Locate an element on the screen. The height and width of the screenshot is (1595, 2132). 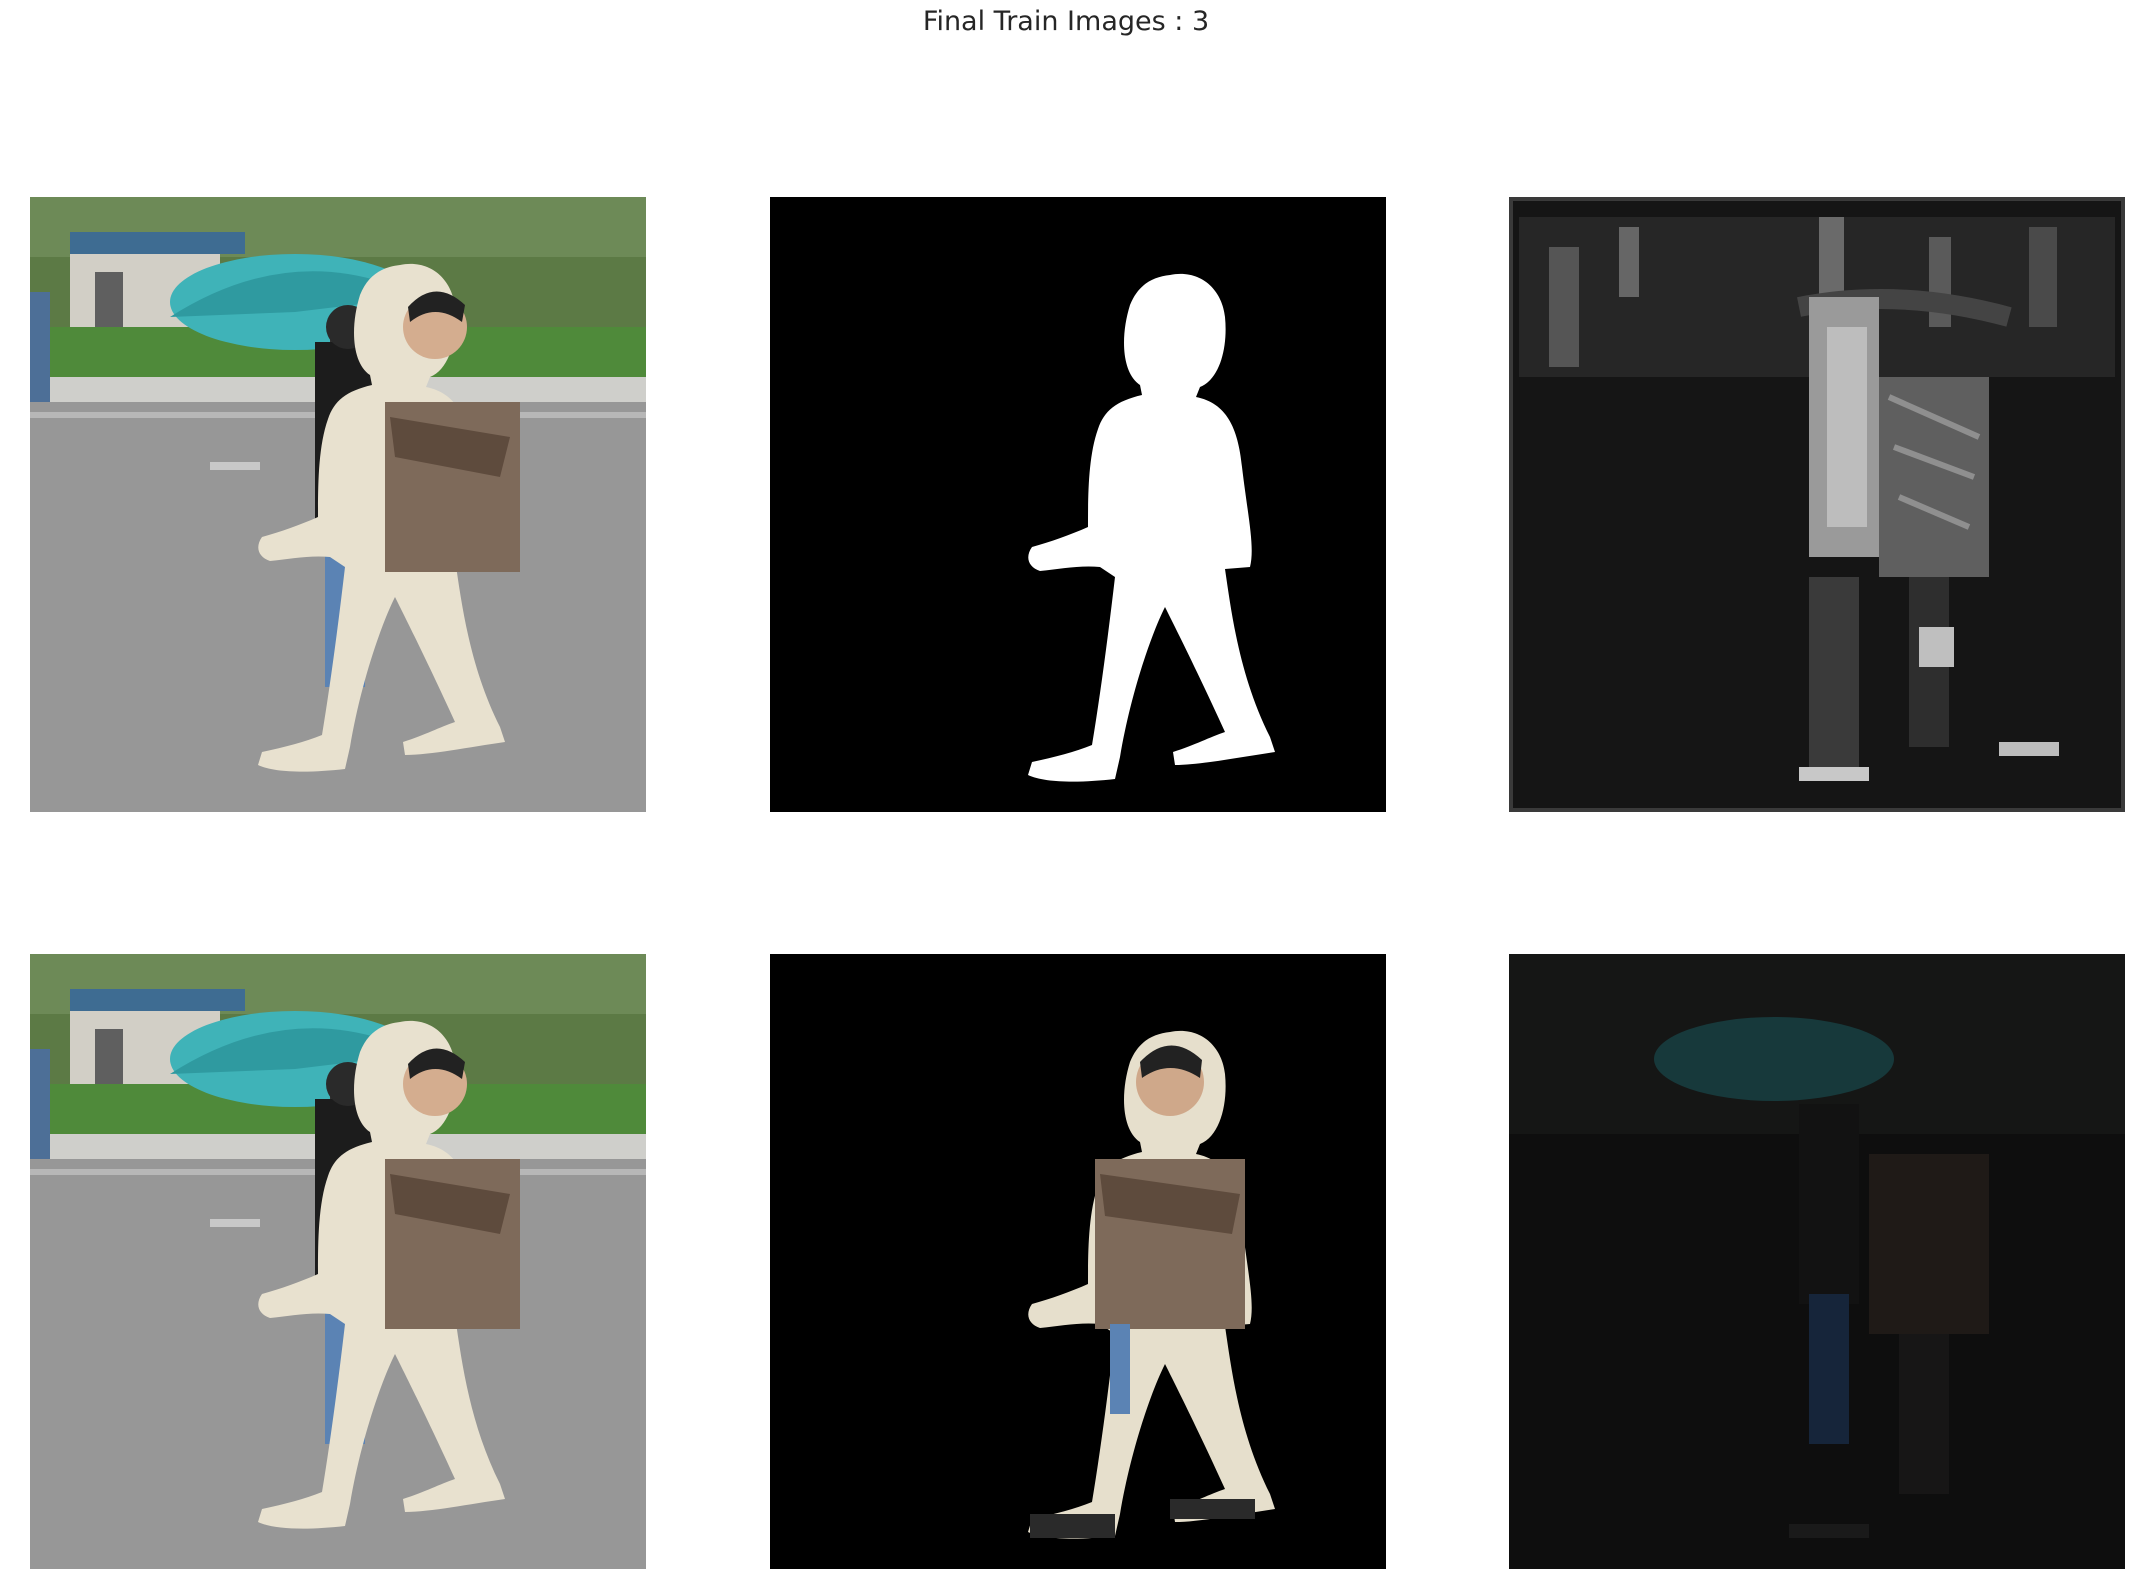
dark-reconstruction-image is located at coordinates (1817, 1261).